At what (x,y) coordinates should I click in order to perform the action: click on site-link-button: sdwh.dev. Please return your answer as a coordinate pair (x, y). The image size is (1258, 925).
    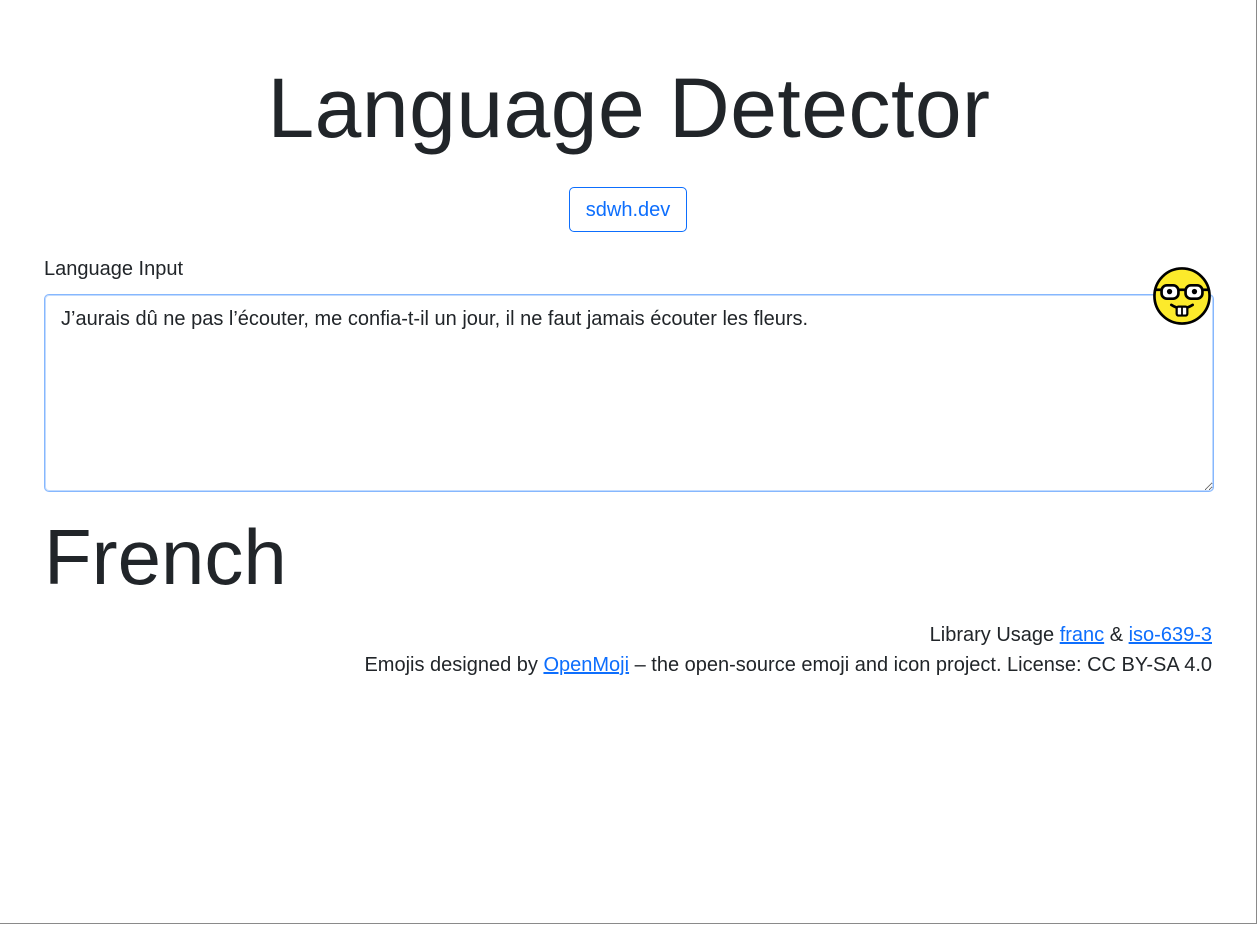
    Looking at the image, I should click on (628, 209).